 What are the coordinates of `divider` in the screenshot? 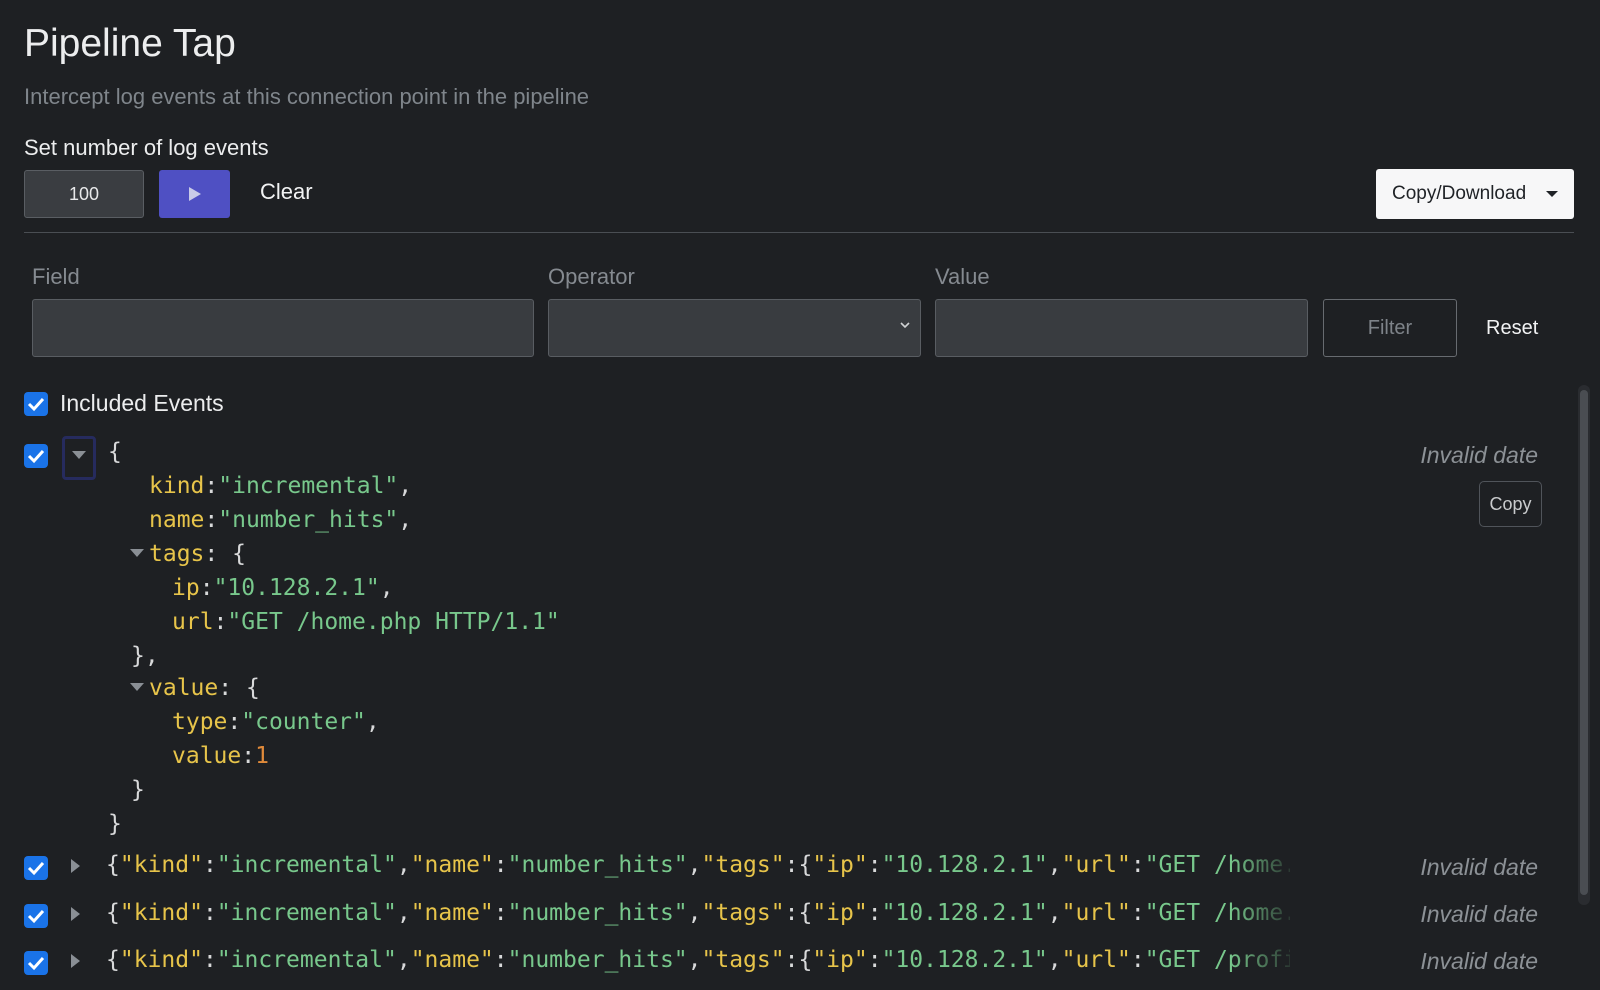 It's located at (799, 232).